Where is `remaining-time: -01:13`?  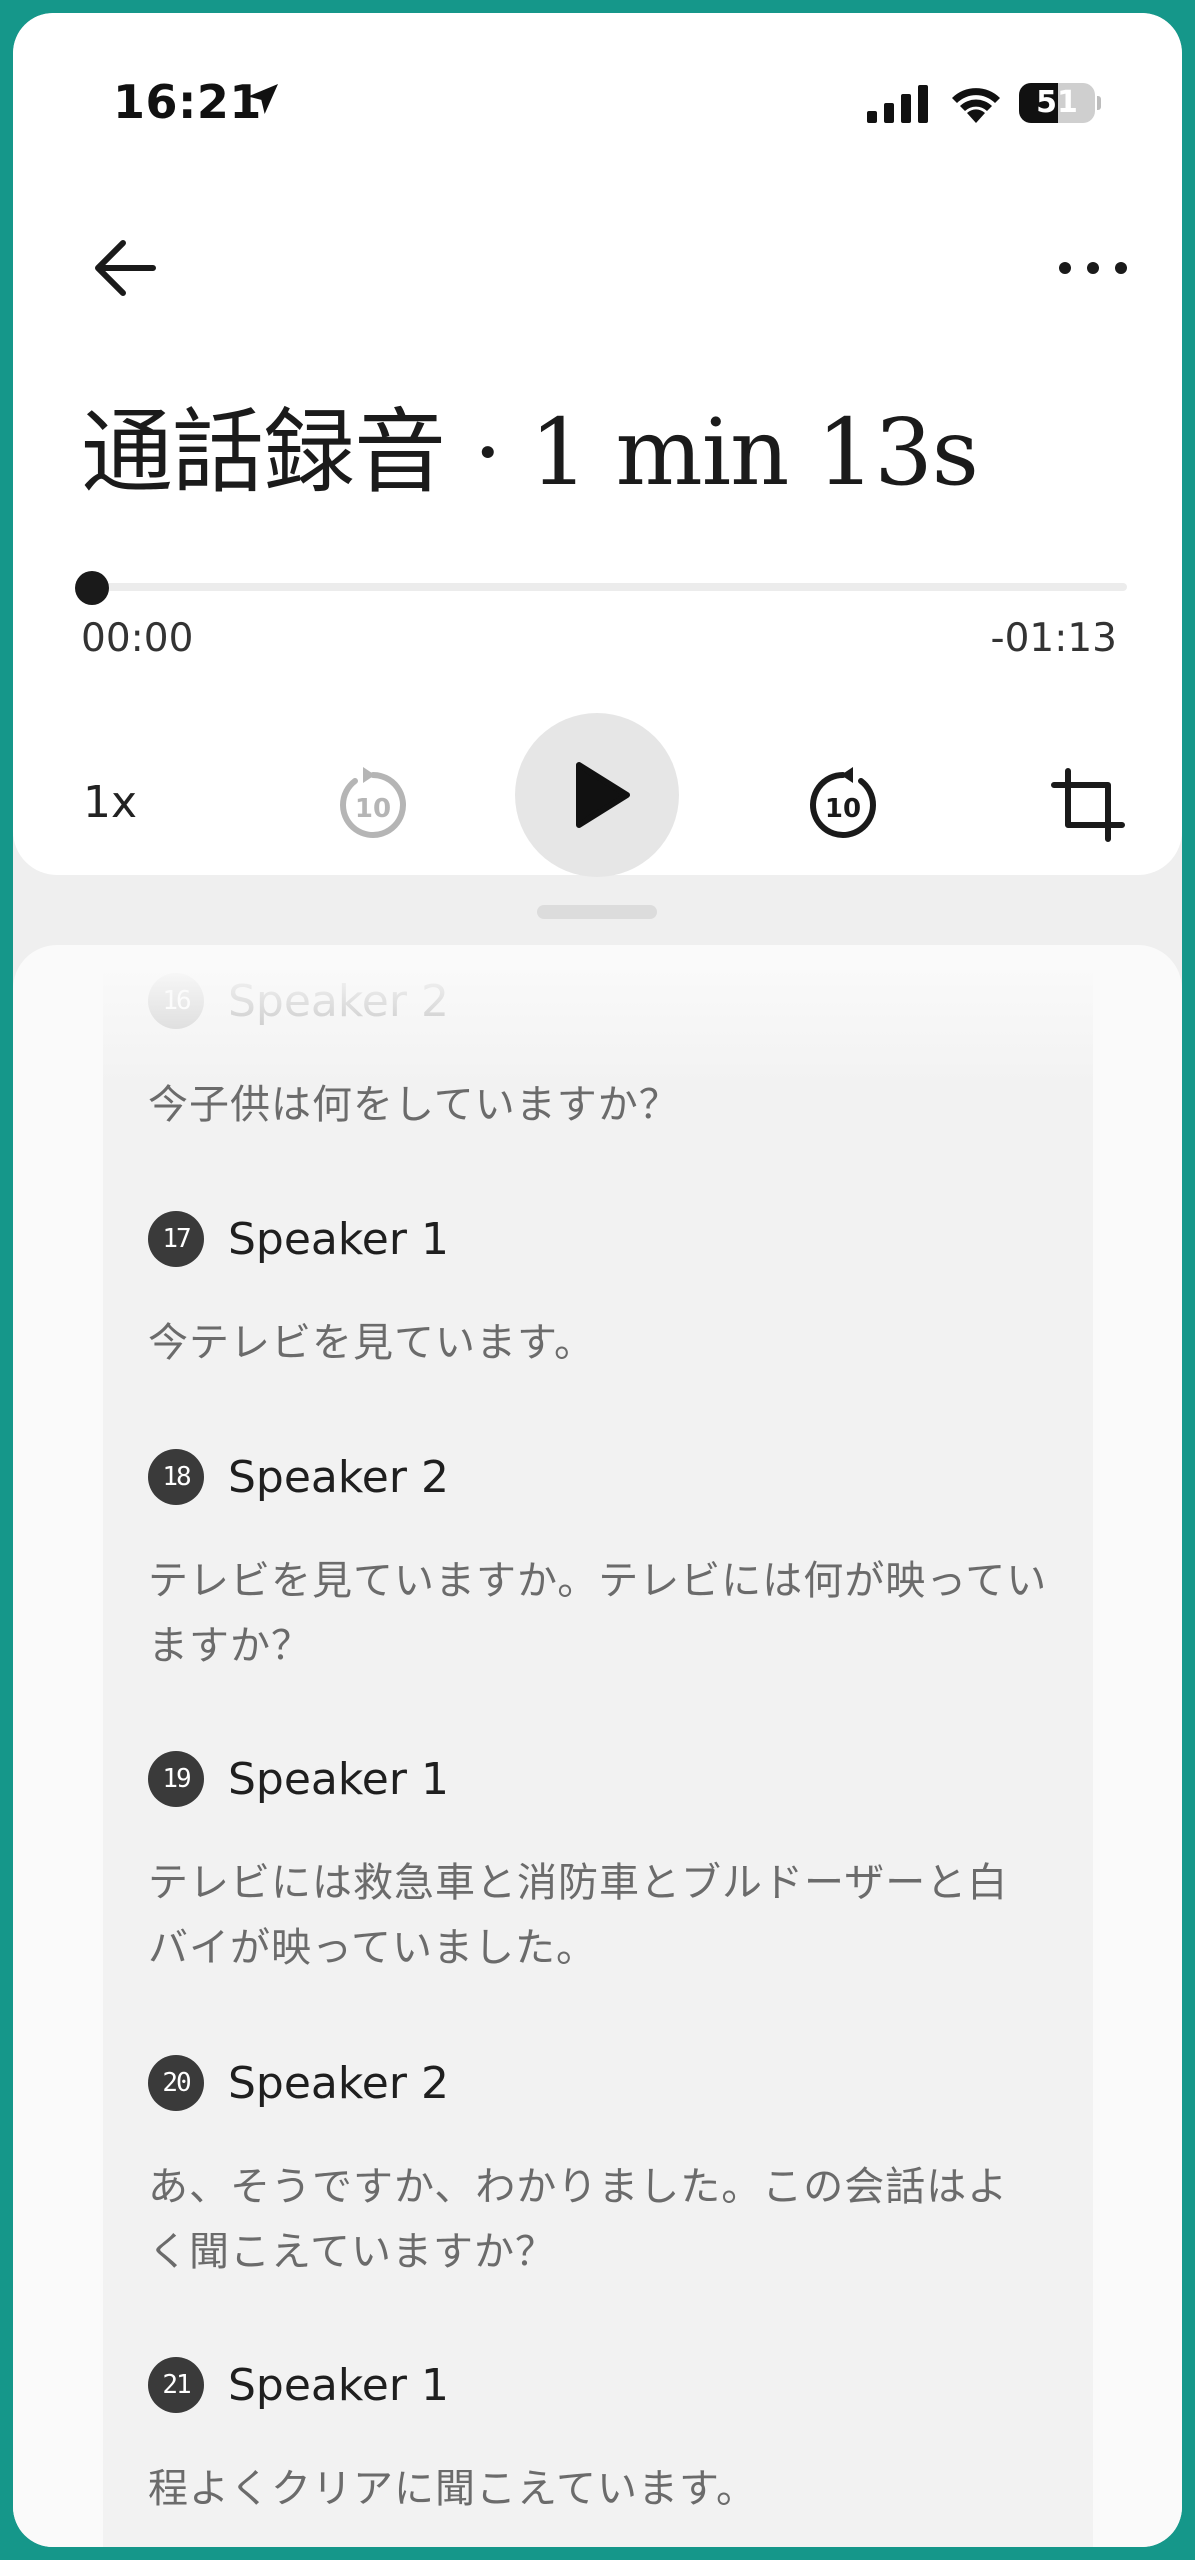
remaining-time: -01:13 is located at coordinates (1053, 638).